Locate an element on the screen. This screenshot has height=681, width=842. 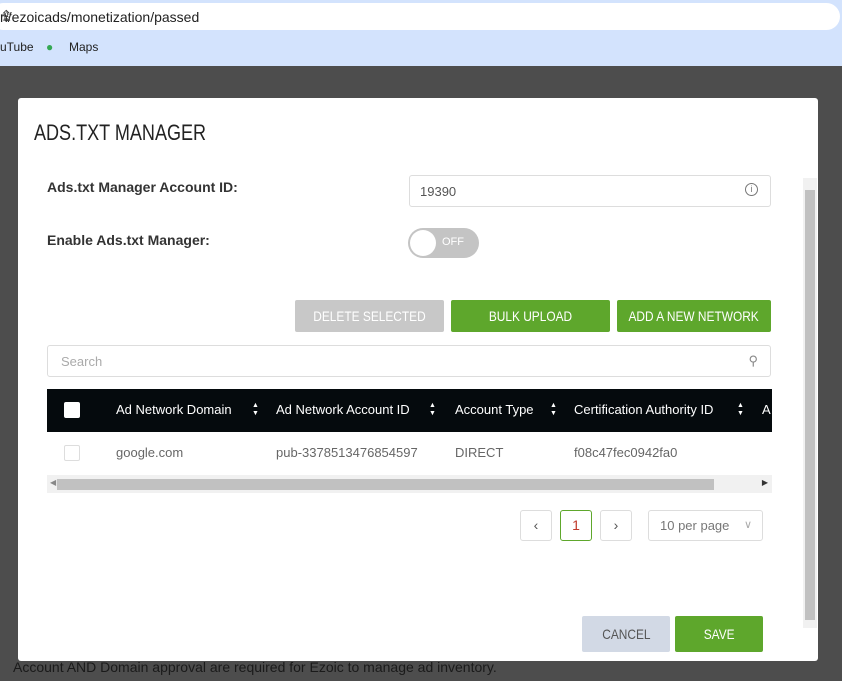
chevron-right-icon: › is located at coordinates (616, 525).